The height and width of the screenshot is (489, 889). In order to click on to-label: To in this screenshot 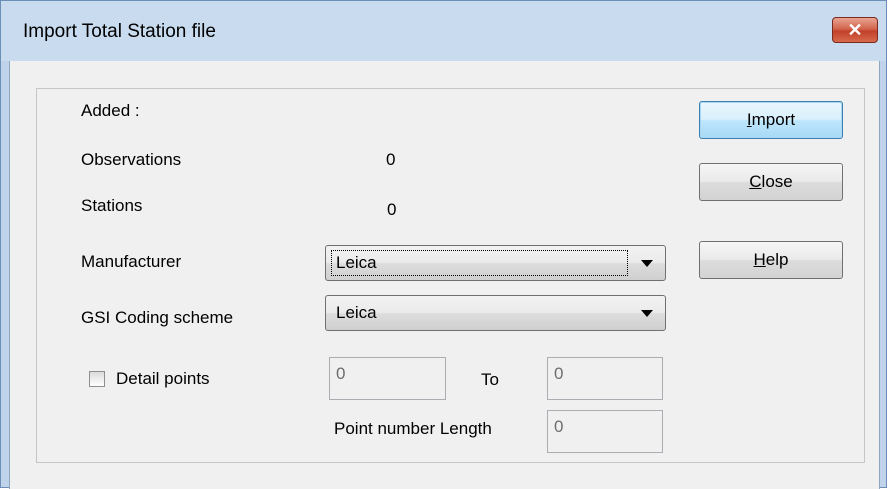, I will do `click(490, 379)`.